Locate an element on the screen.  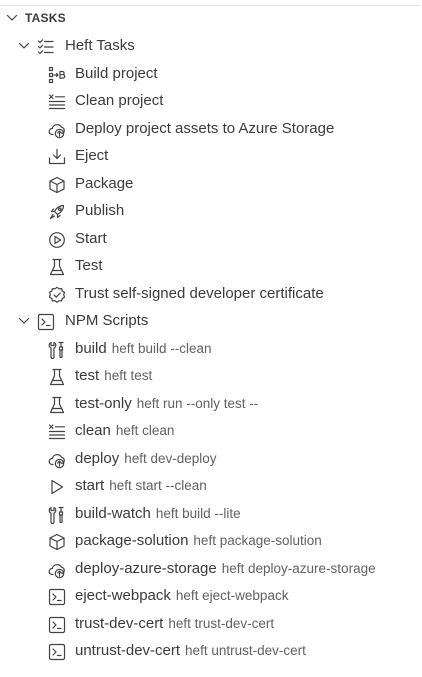
task-label: Build project is located at coordinates (116, 73).